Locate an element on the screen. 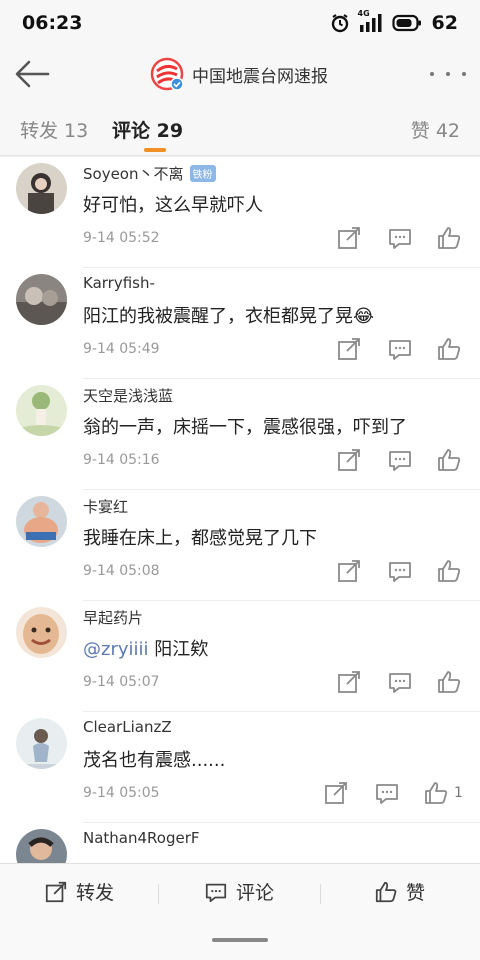 The image size is (480, 960). tab-comments: 评论 29 is located at coordinates (147, 129).